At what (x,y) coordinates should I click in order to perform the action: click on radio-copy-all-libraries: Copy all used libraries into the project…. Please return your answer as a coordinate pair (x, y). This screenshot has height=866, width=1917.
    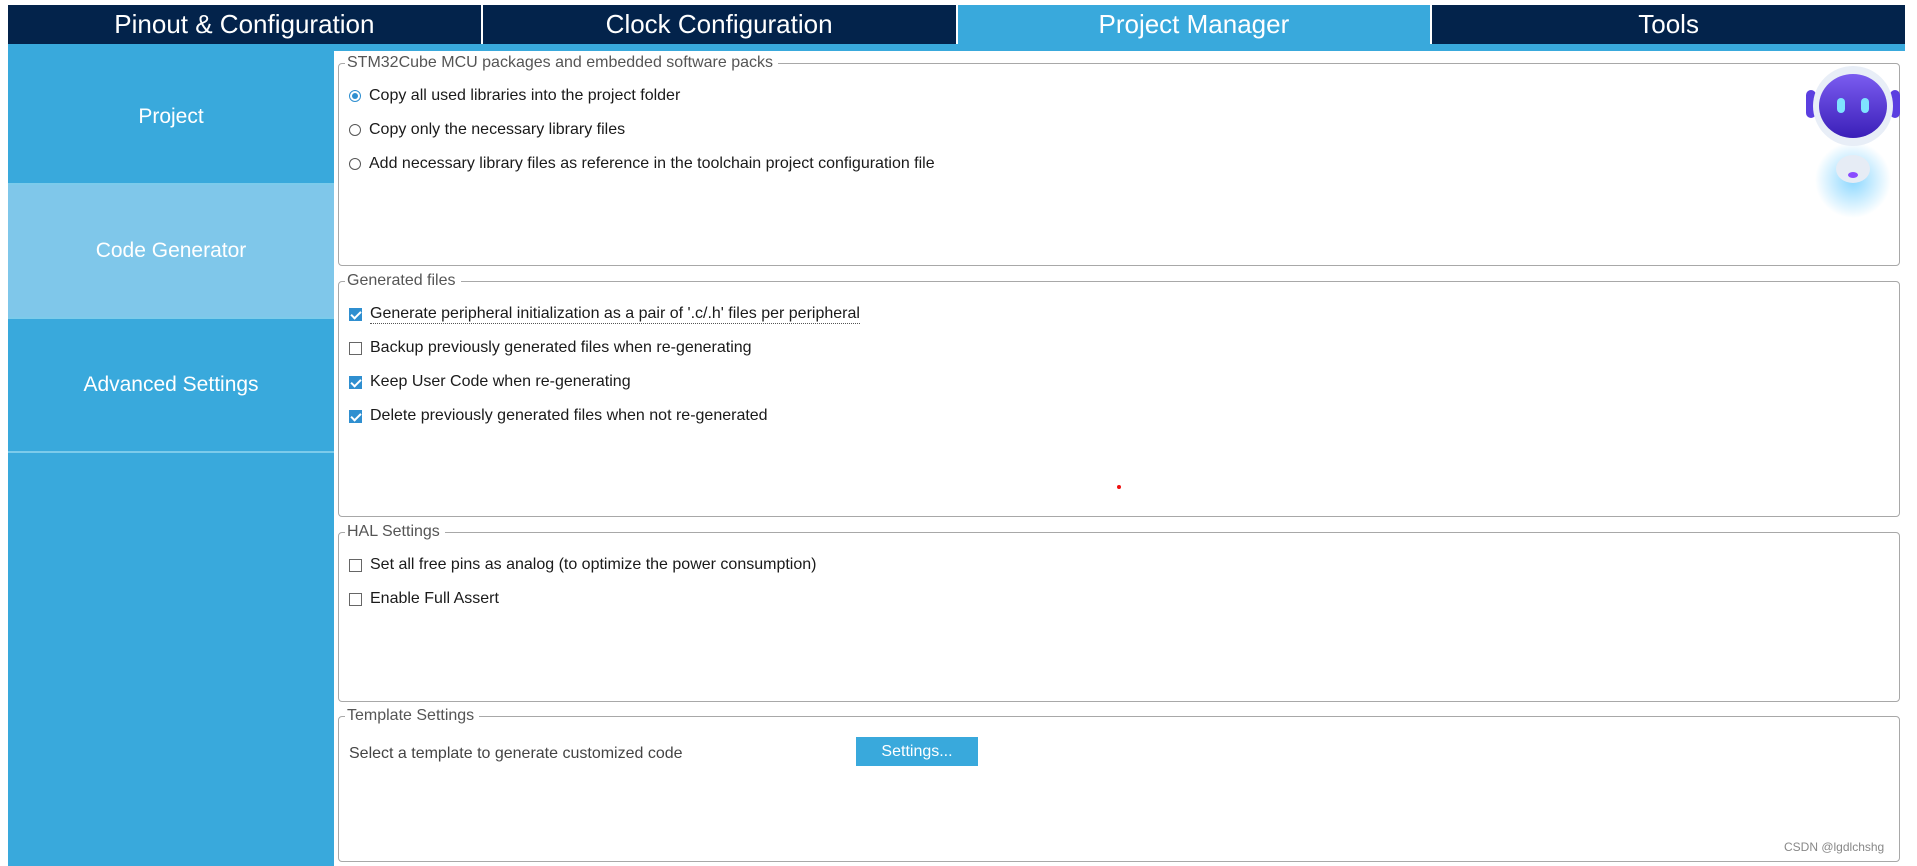
    Looking at the image, I should click on (514, 96).